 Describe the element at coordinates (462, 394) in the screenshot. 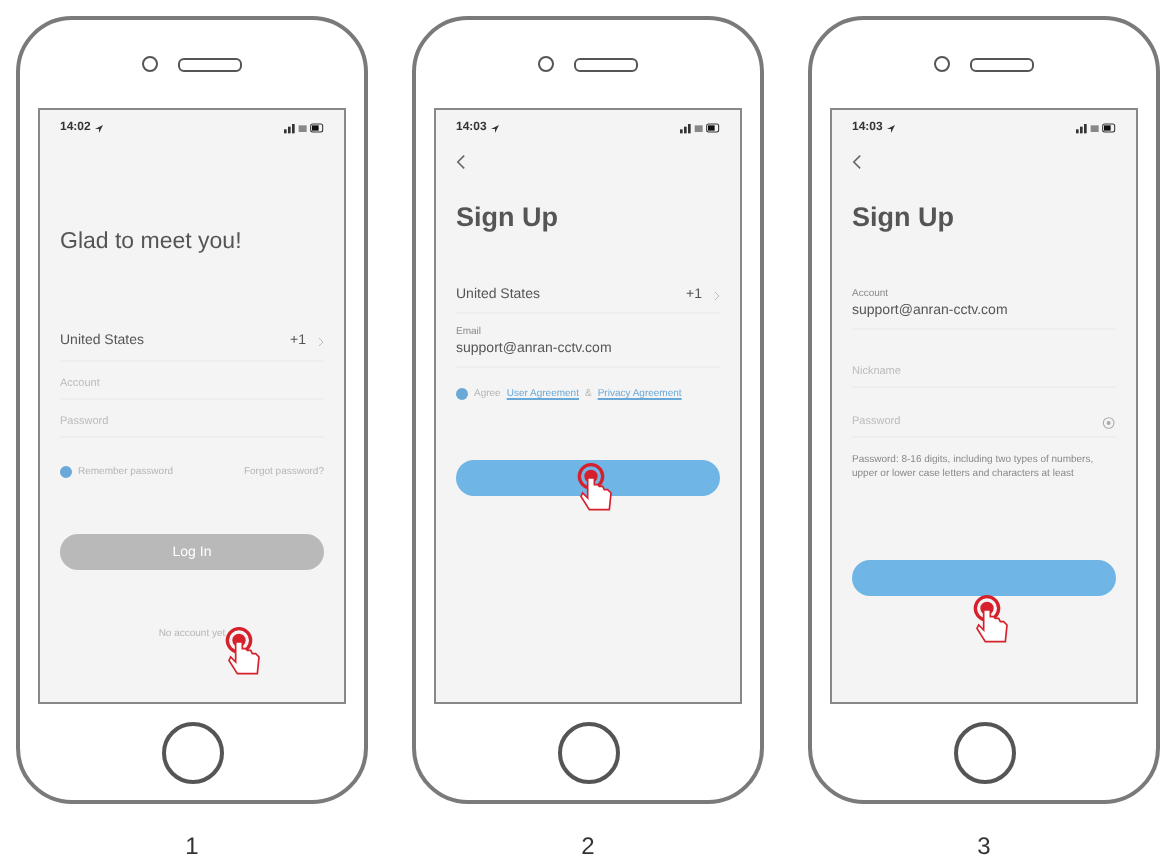

I see `agree-checkbox` at that location.